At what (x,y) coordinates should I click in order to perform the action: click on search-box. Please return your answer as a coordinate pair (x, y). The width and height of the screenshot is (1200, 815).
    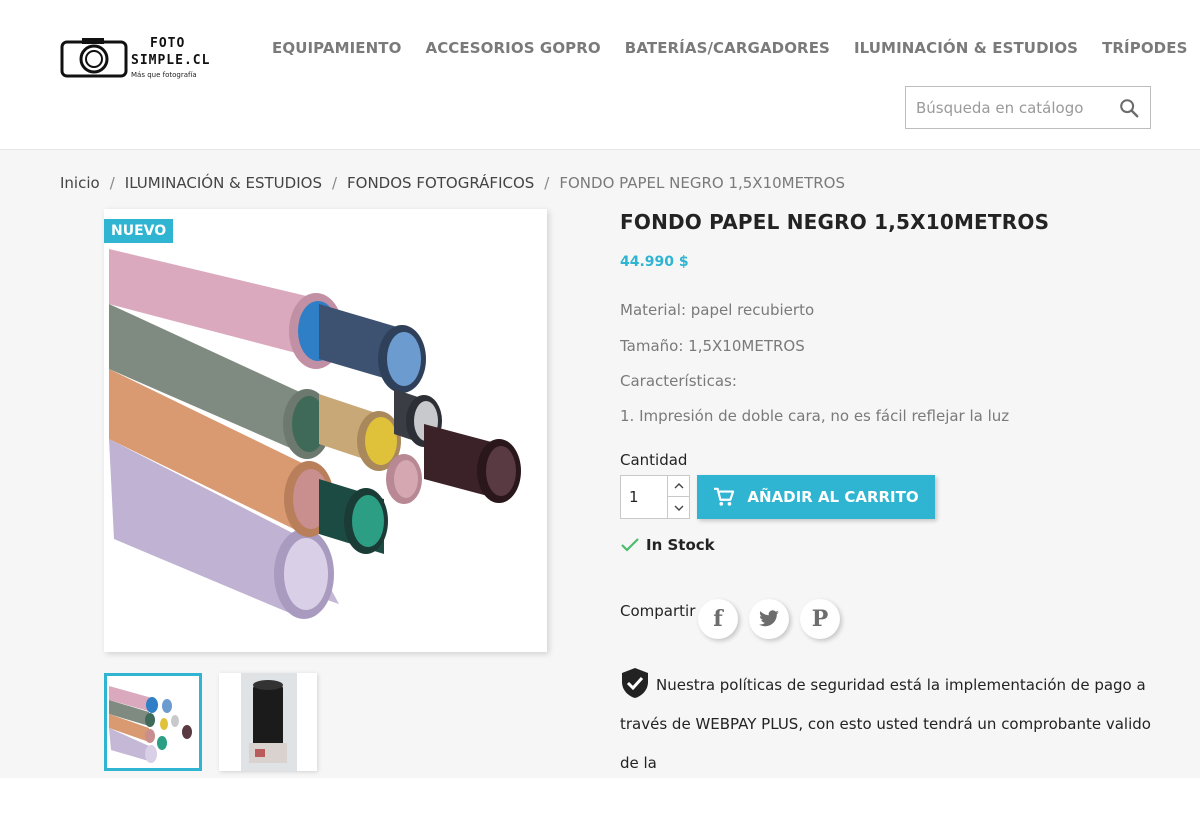
    Looking at the image, I should click on (1028, 107).